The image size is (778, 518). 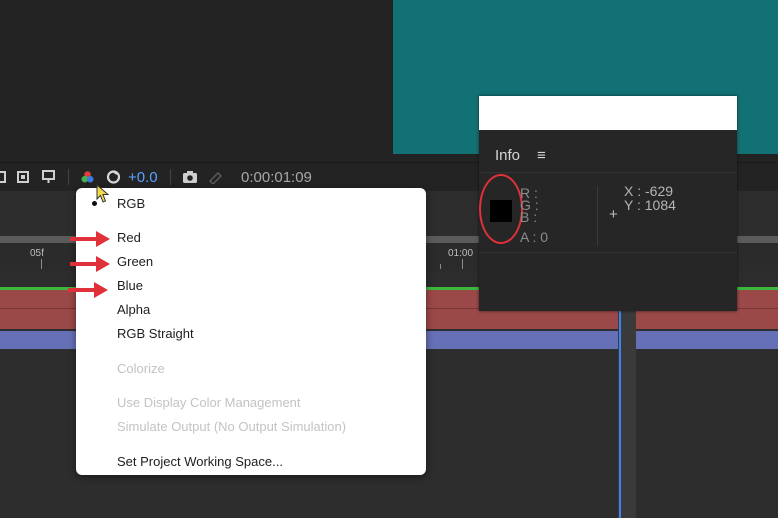 I want to click on coordinate-y: Y : 1084, so click(x=650, y=205).